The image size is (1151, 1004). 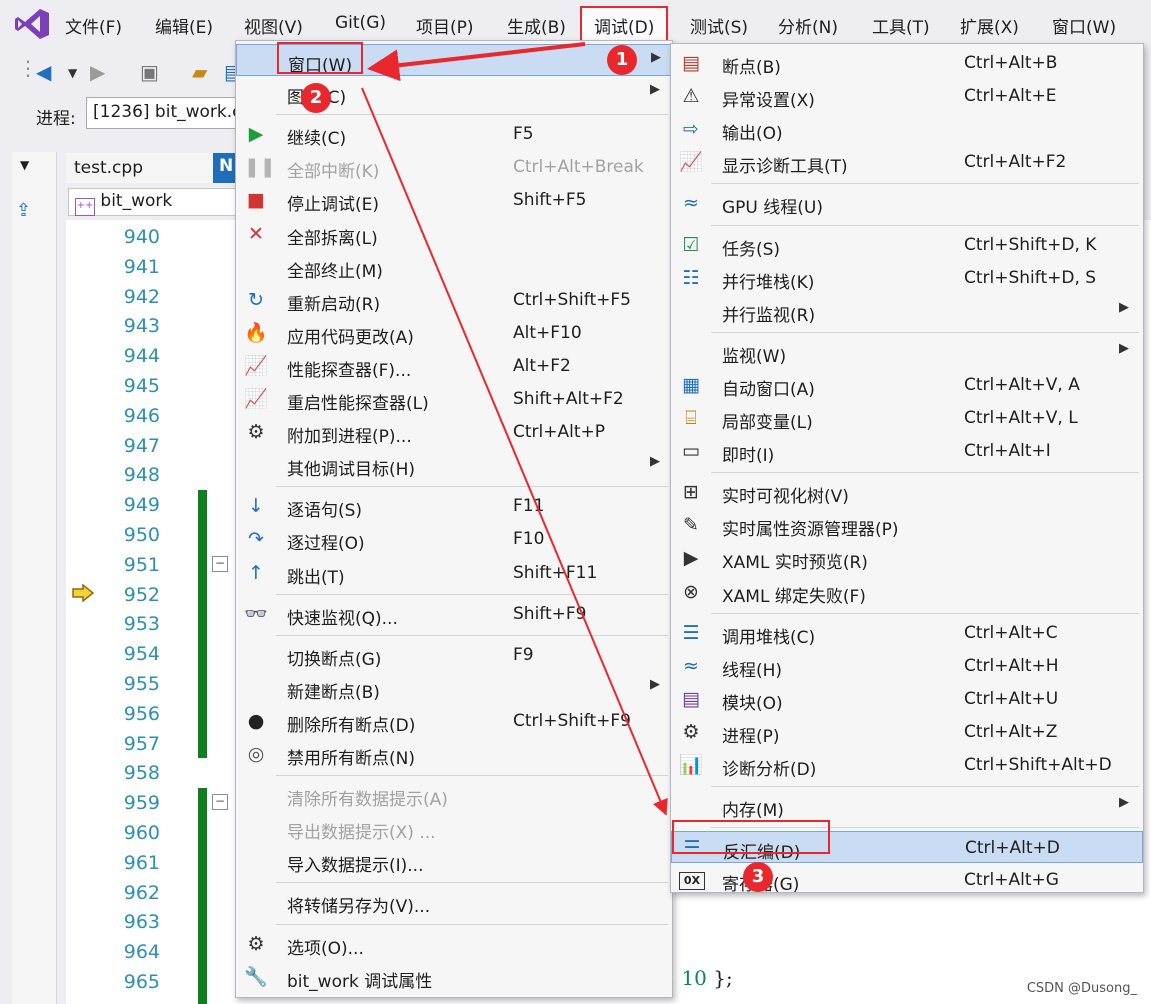 I want to click on window-menu-item-4: ≈ GPU 线程(U), so click(x=907, y=203).